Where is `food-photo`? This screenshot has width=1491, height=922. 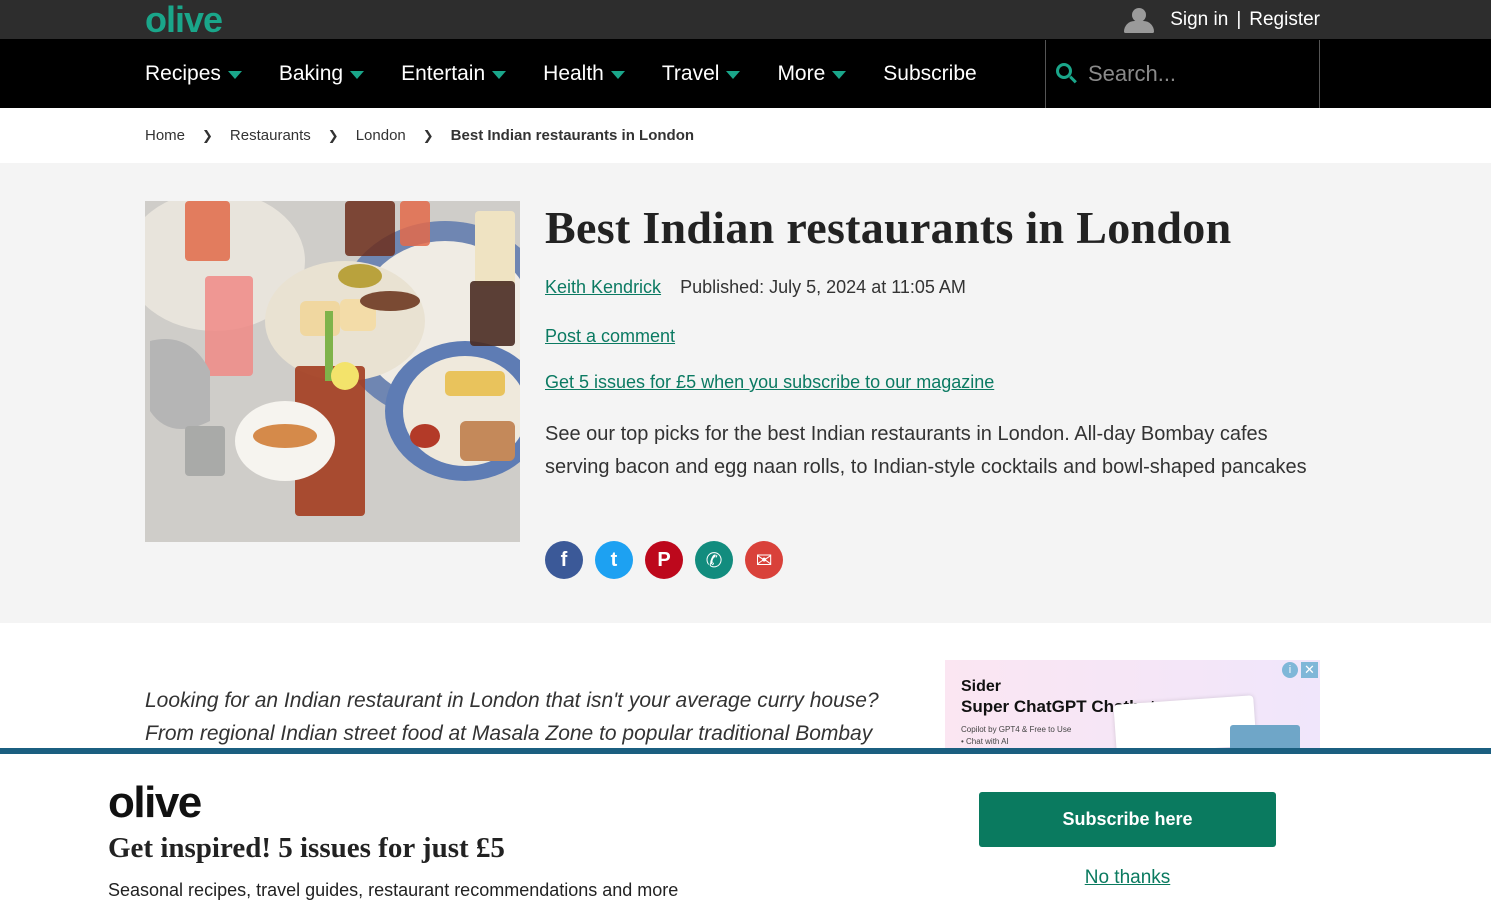
food-photo is located at coordinates (332, 371).